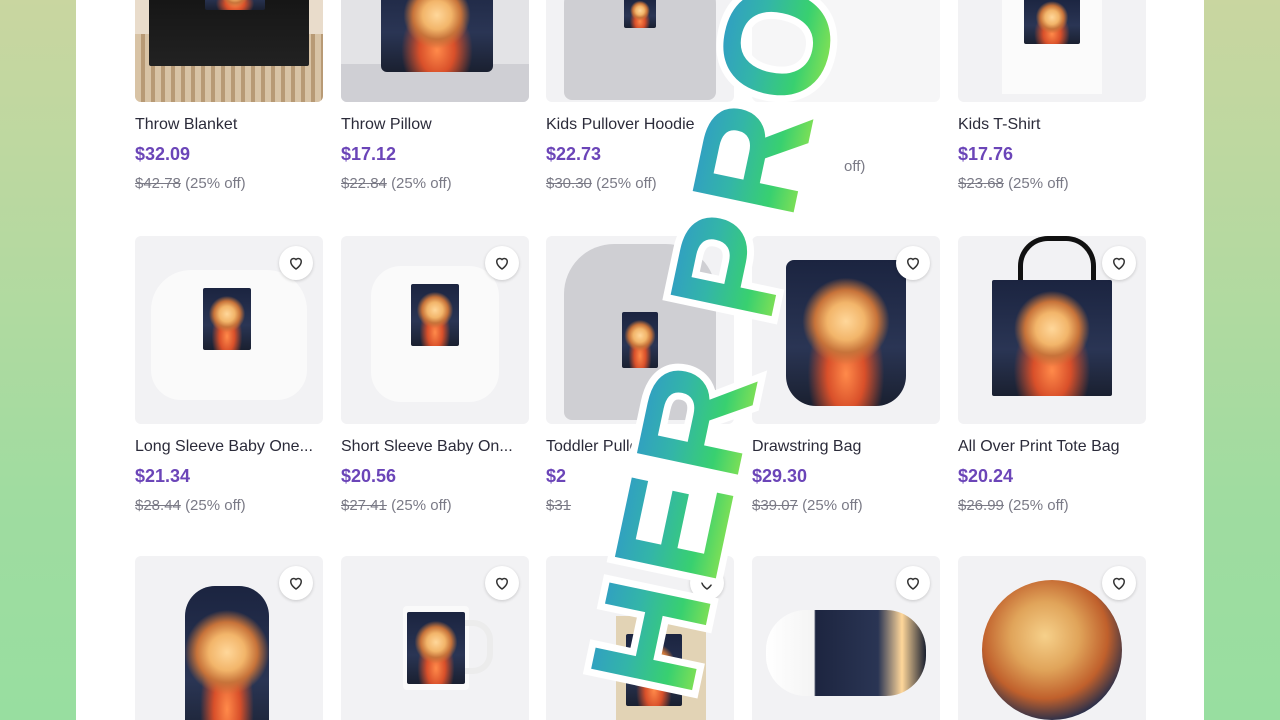 The height and width of the screenshot is (720, 1280). Describe the element at coordinates (369, 154) in the screenshot. I see `product-price: $17.12` at that location.